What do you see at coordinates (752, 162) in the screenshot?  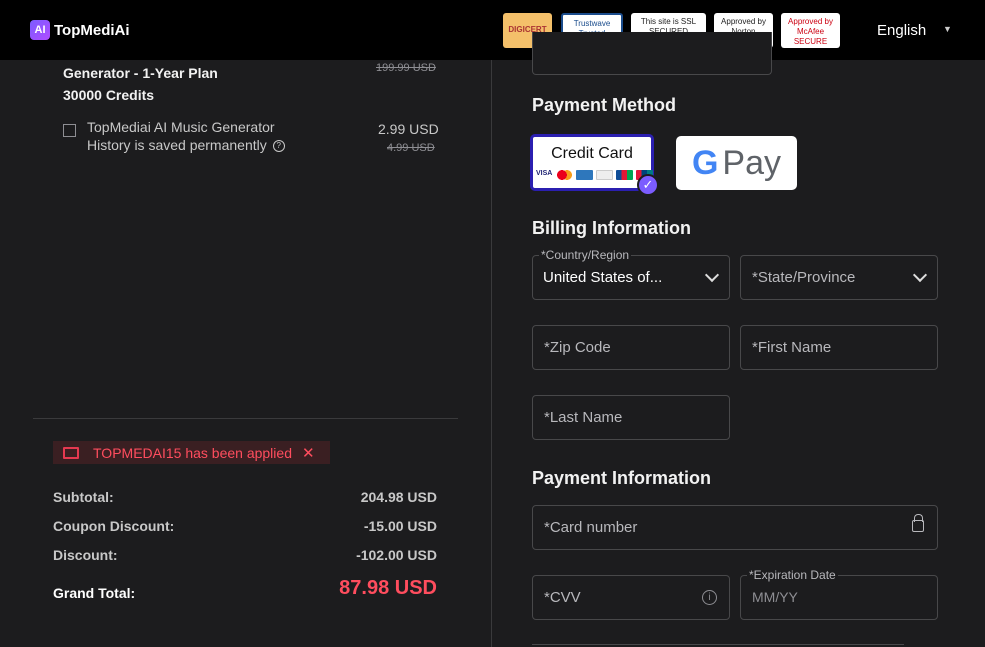 I see `gpay-label: Pay` at bounding box center [752, 162].